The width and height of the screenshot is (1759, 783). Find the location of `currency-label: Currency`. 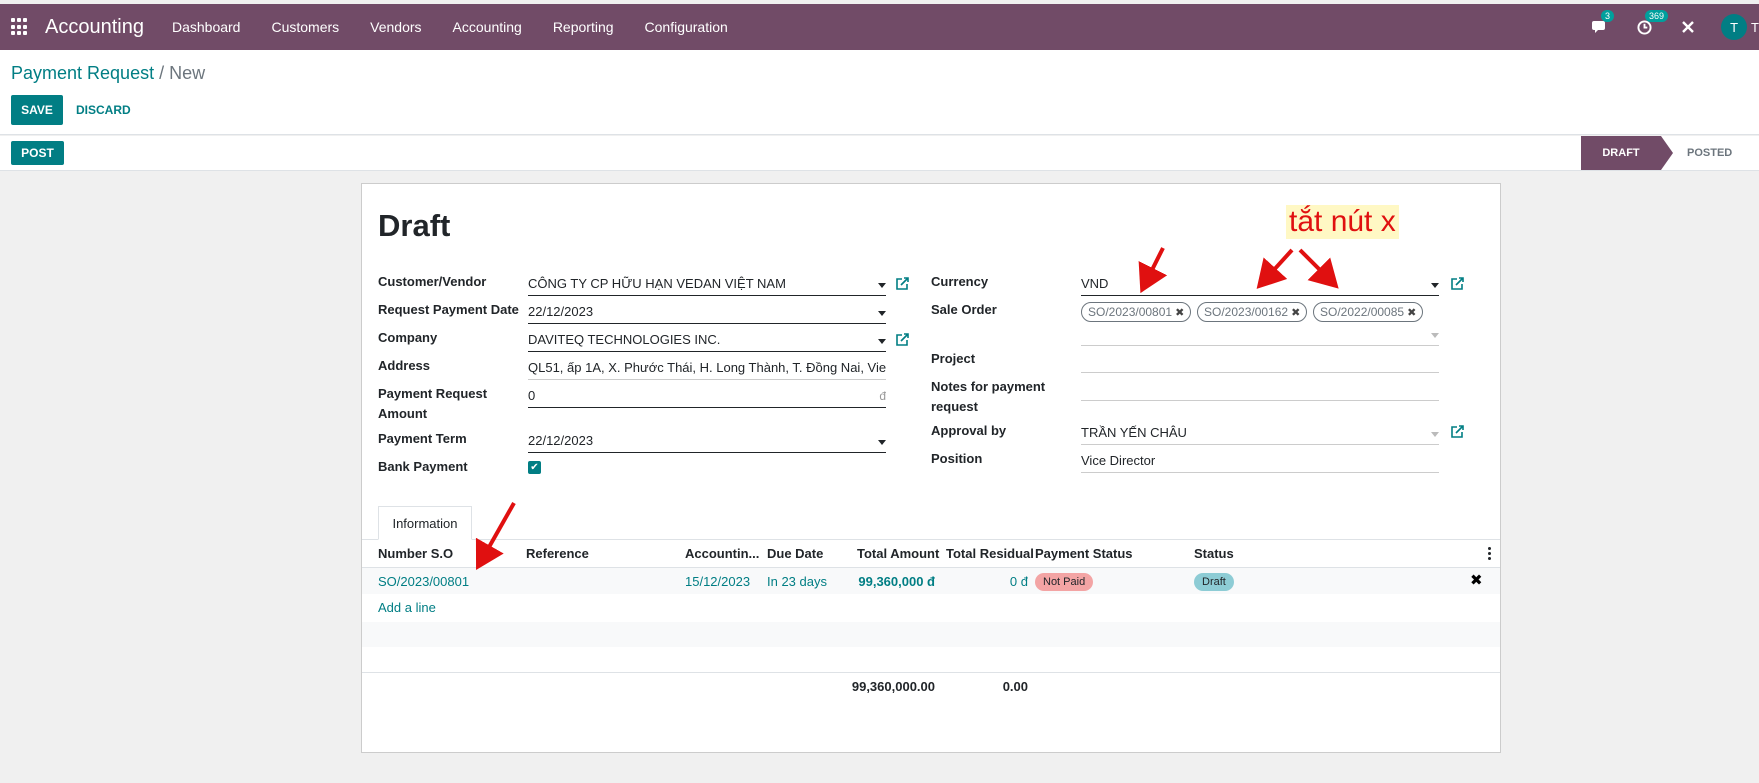

currency-label: Currency is located at coordinates (960, 281).